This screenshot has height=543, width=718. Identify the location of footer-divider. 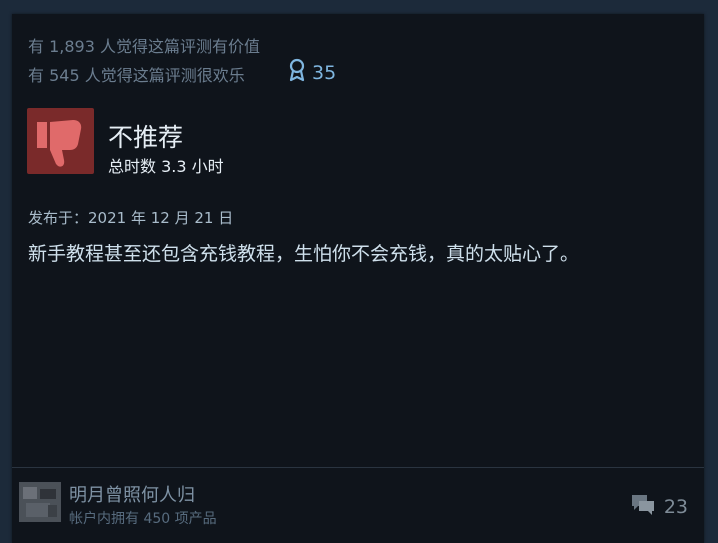
(358, 467).